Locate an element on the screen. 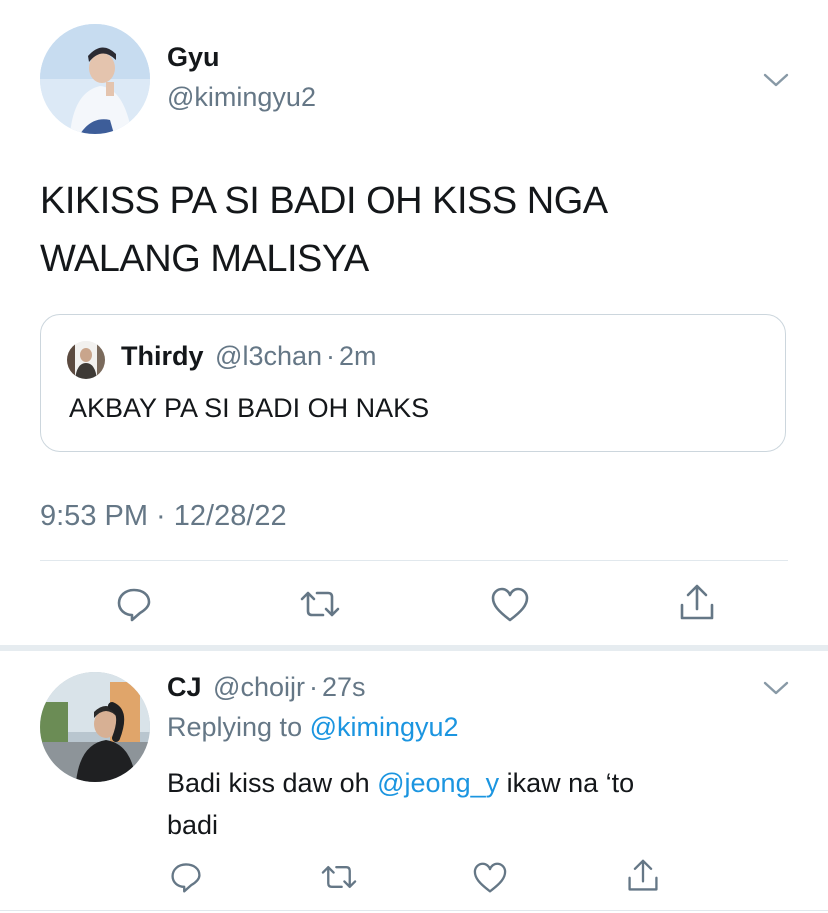 The width and height of the screenshot is (828, 913). quoted-author-handle: @l3chan is located at coordinates (269, 356).